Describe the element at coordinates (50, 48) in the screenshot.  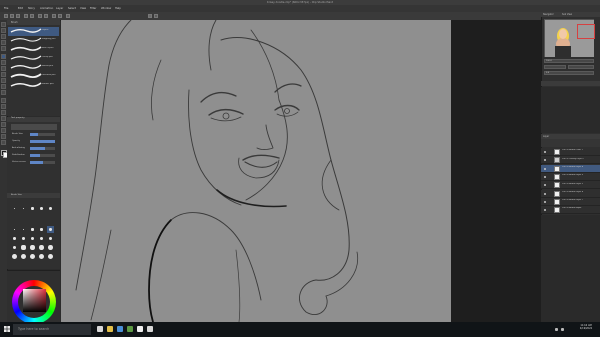
I see `brush-name: Real G-pen` at that location.